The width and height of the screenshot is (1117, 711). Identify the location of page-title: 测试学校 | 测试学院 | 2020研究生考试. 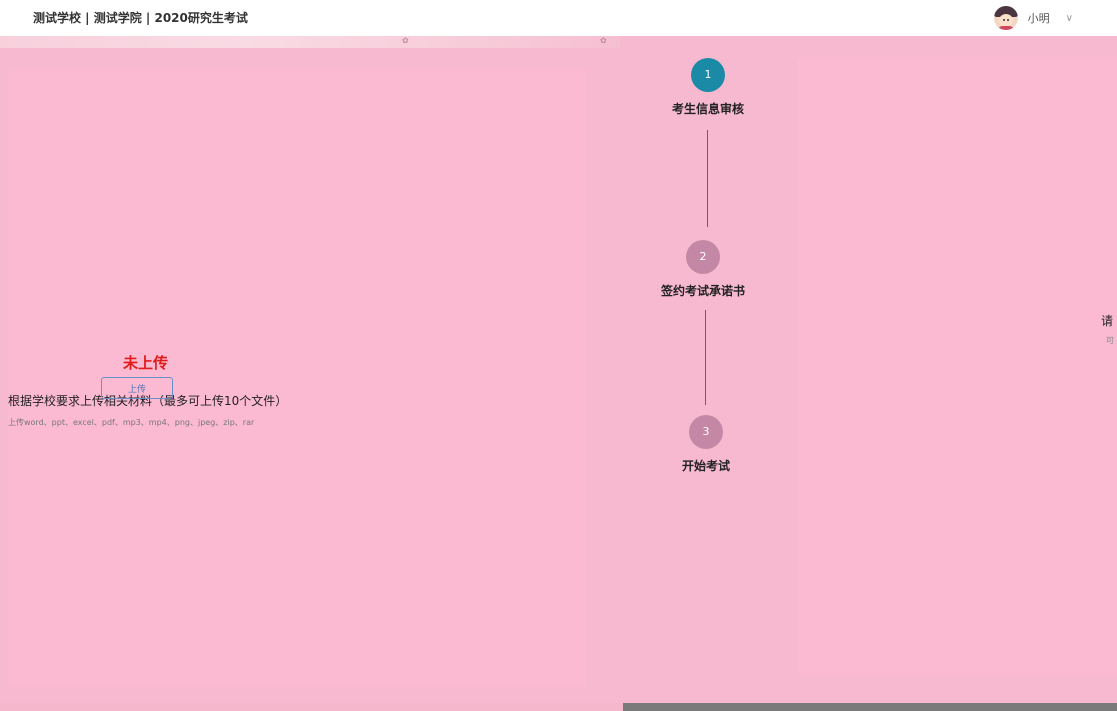
(140, 18).